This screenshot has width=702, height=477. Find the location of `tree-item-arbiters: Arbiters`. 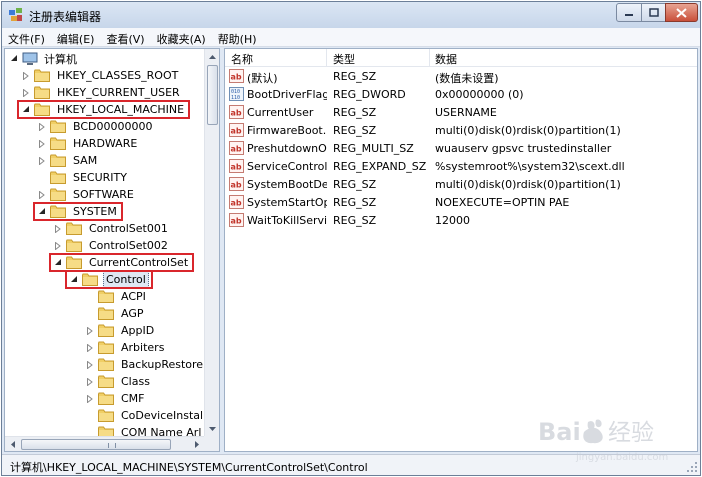

tree-item-arbiters: Arbiters is located at coordinates (125, 347).